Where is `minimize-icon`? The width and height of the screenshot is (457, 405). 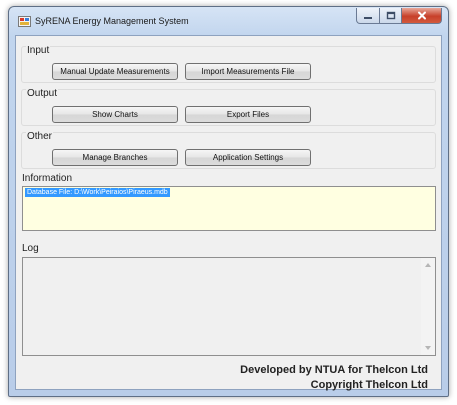 minimize-icon is located at coordinates (368, 17).